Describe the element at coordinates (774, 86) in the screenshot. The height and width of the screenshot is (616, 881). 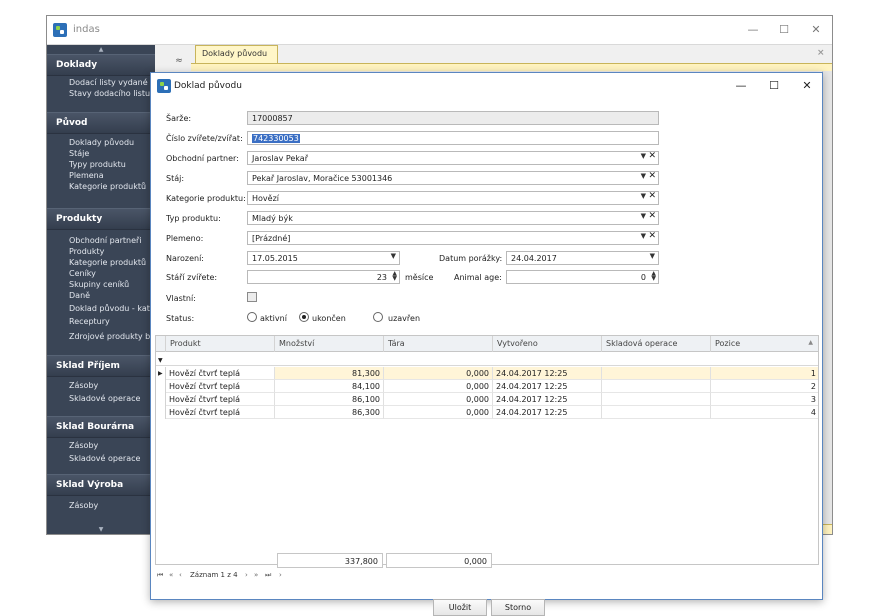
I see `dialog-maximize-button: ☐` at that location.